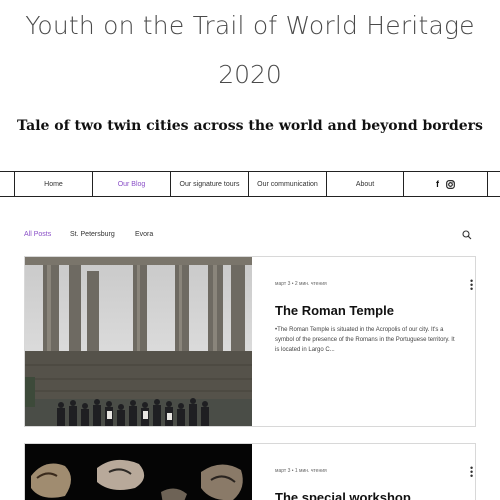 The height and width of the screenshot is (500, 500). What do you see at coordinates (92, 234) in the screenshot?
I see `filter-st-petersburg: St. Petersburg` at bounding box center [92, 234].